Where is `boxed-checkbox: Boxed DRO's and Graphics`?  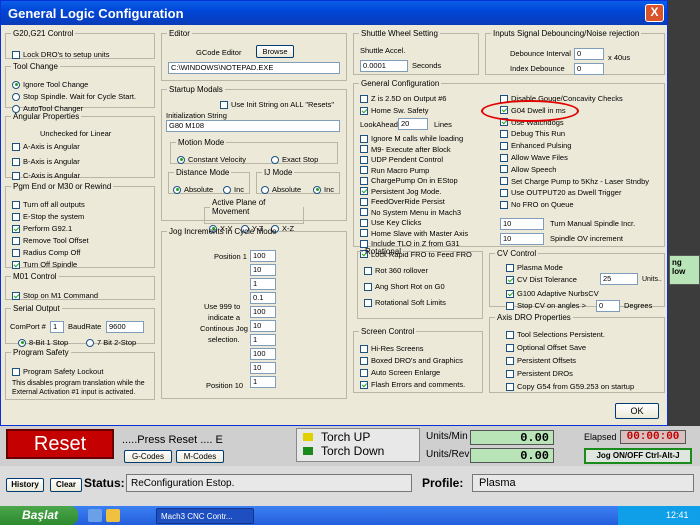 boxed-checkbox: Boxed DRO's and Graphics is located at coordinates (411, 360).